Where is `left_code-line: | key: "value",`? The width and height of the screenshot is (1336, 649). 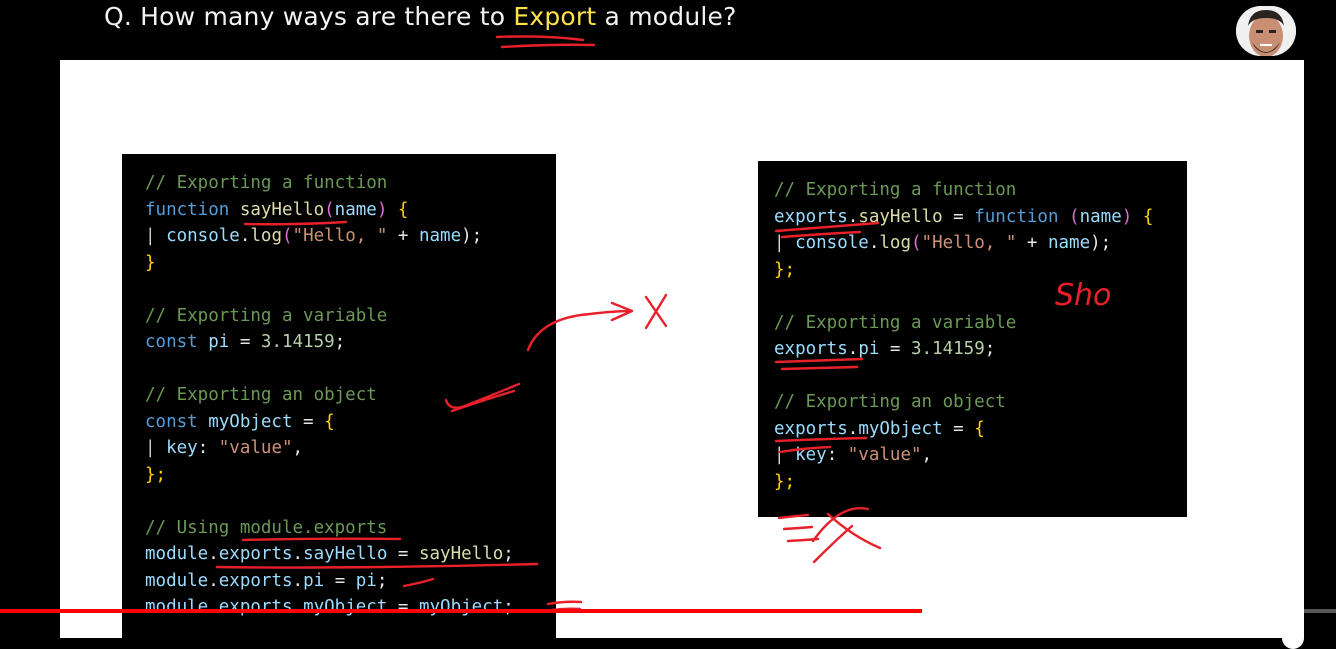
left_code-line: | key: "value", is located at coordinates (350, 448).